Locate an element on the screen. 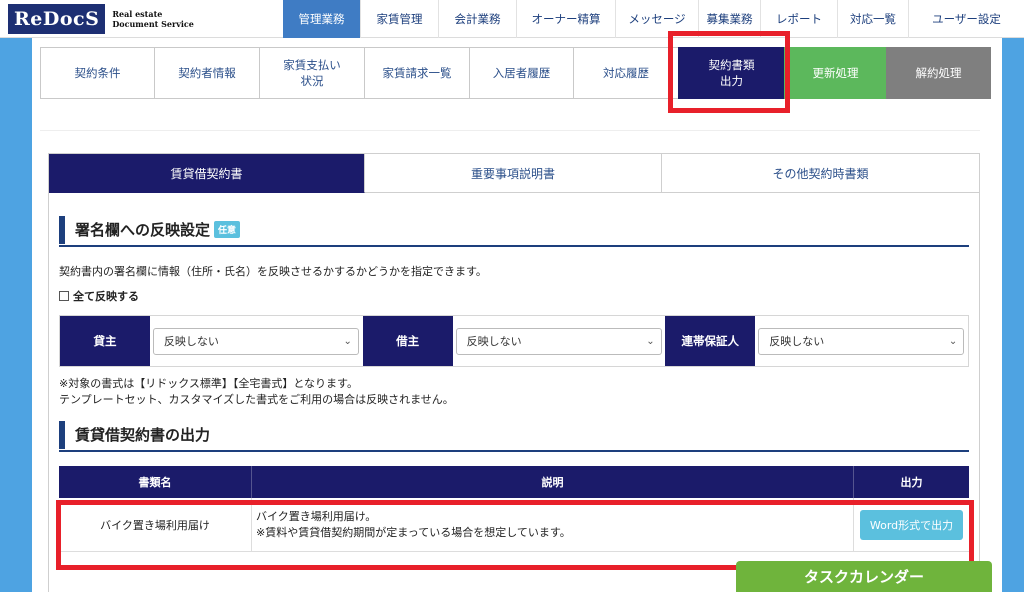  nav-owner-seisan: オーナー精算 is located at coordinates (566, 19).